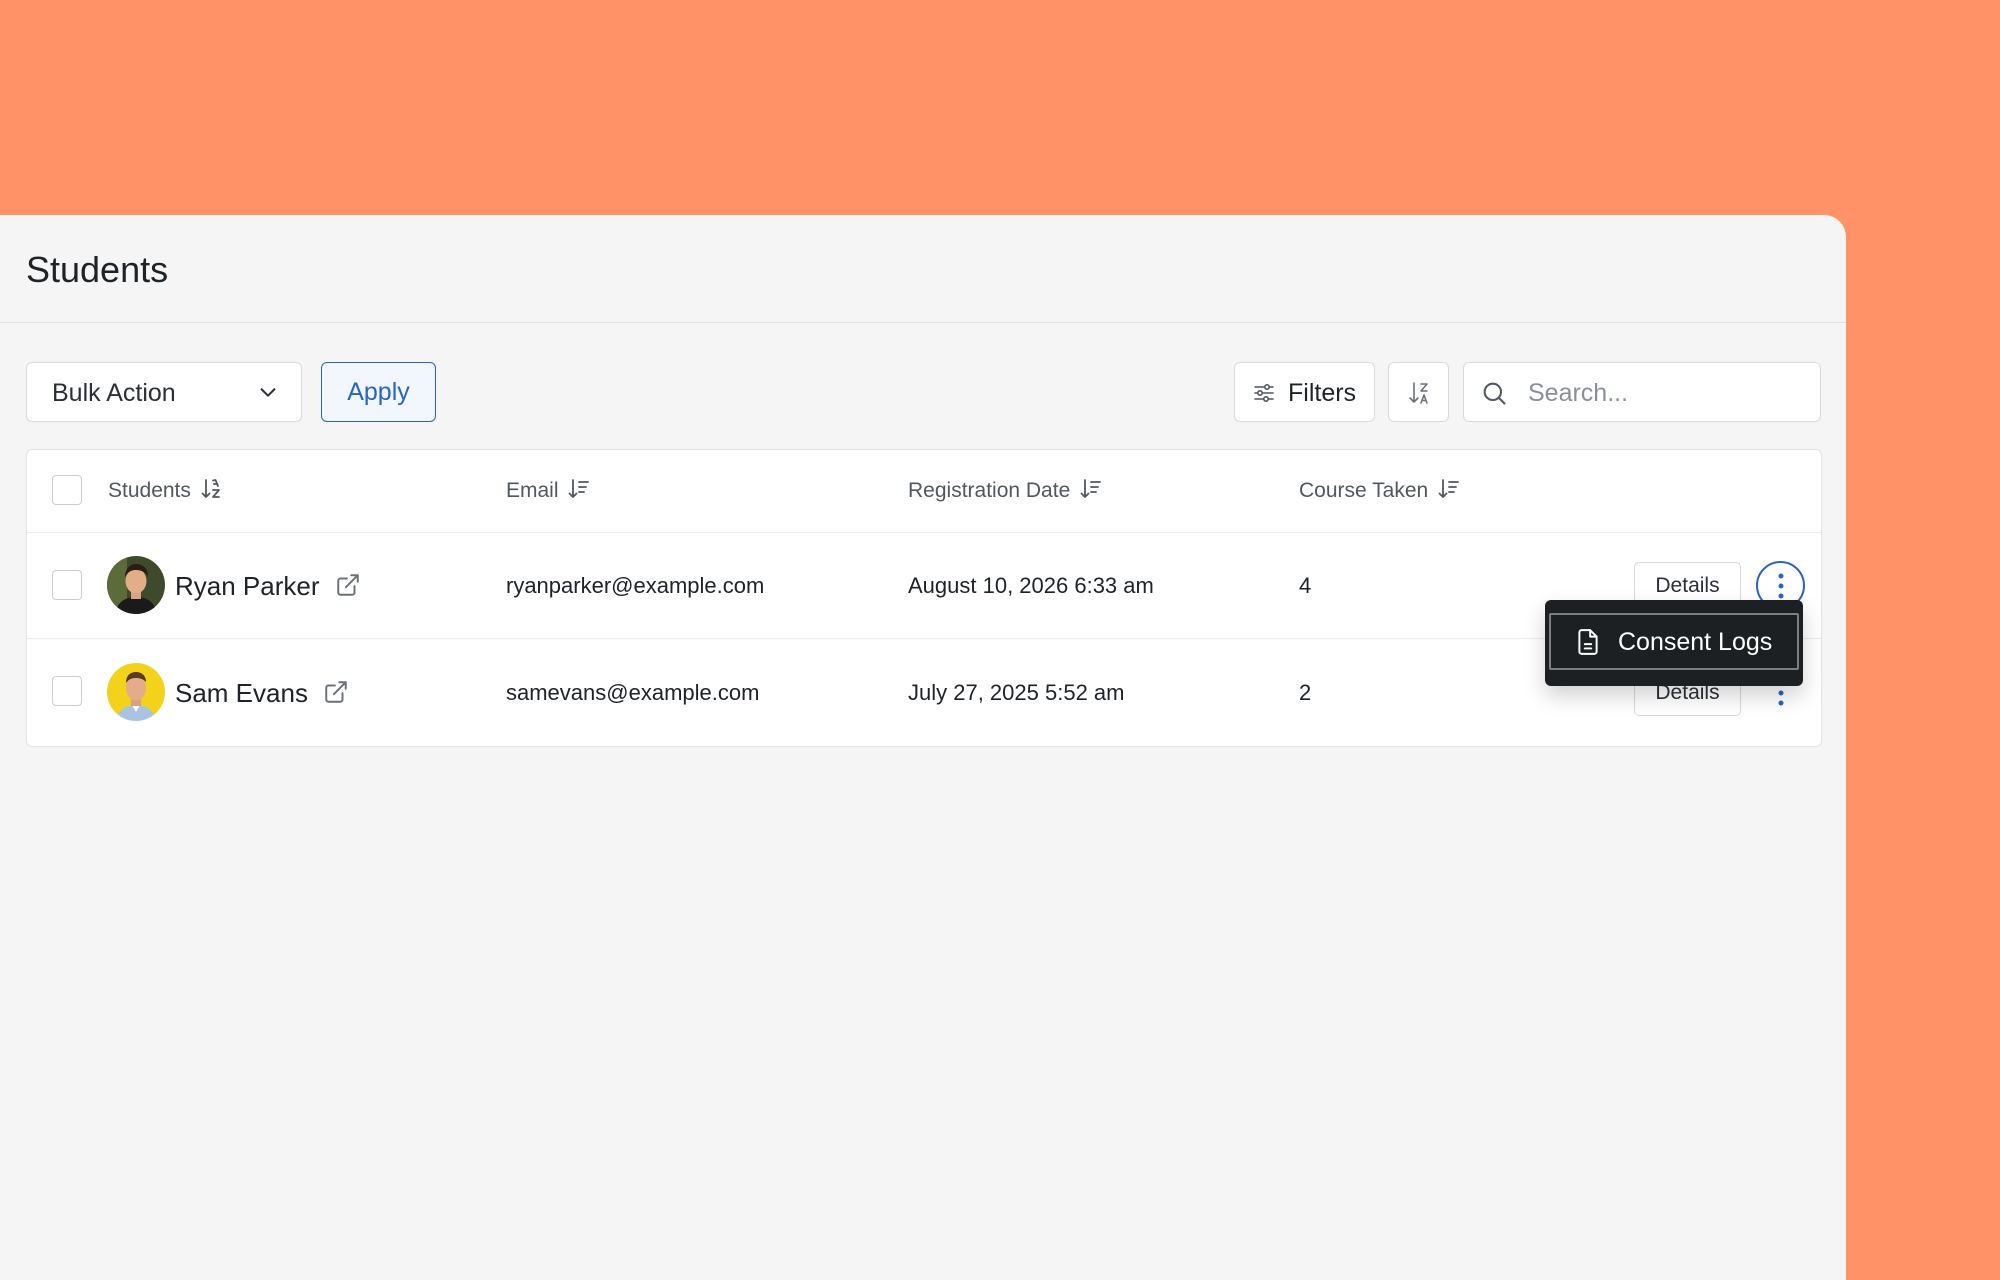 The height and width of the screenshot is (1280, 2000). Describe the element at coordinates (268, 395) in the screenshot. I see `chevron-down-icon` at that location.